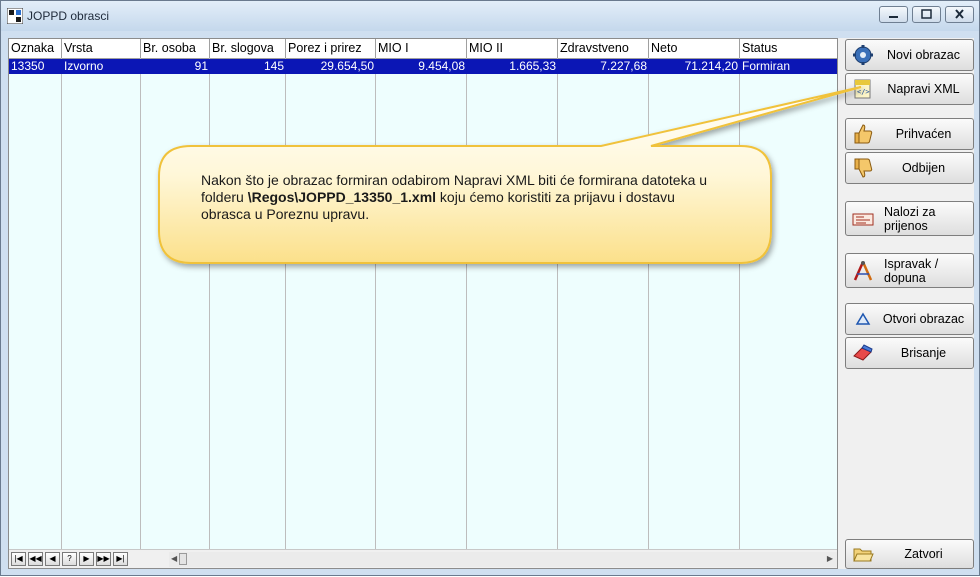  I want to click on cell-vrsta: Izvorno, so click(84, 66).